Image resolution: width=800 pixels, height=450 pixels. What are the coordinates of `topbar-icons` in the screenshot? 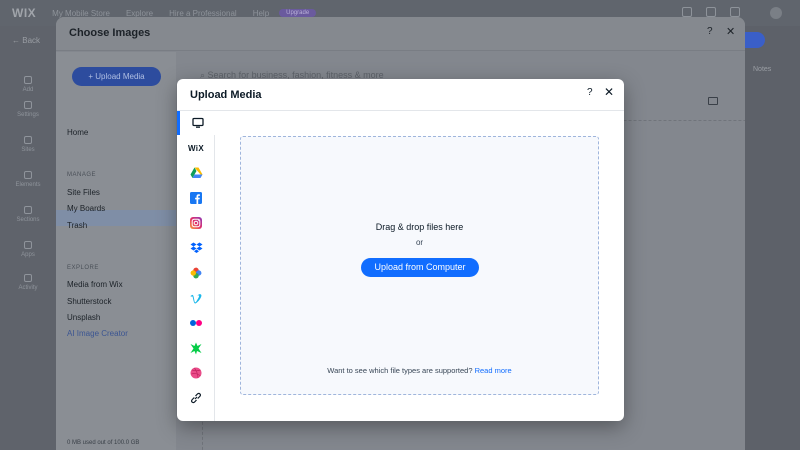 It's located at (711, 12).